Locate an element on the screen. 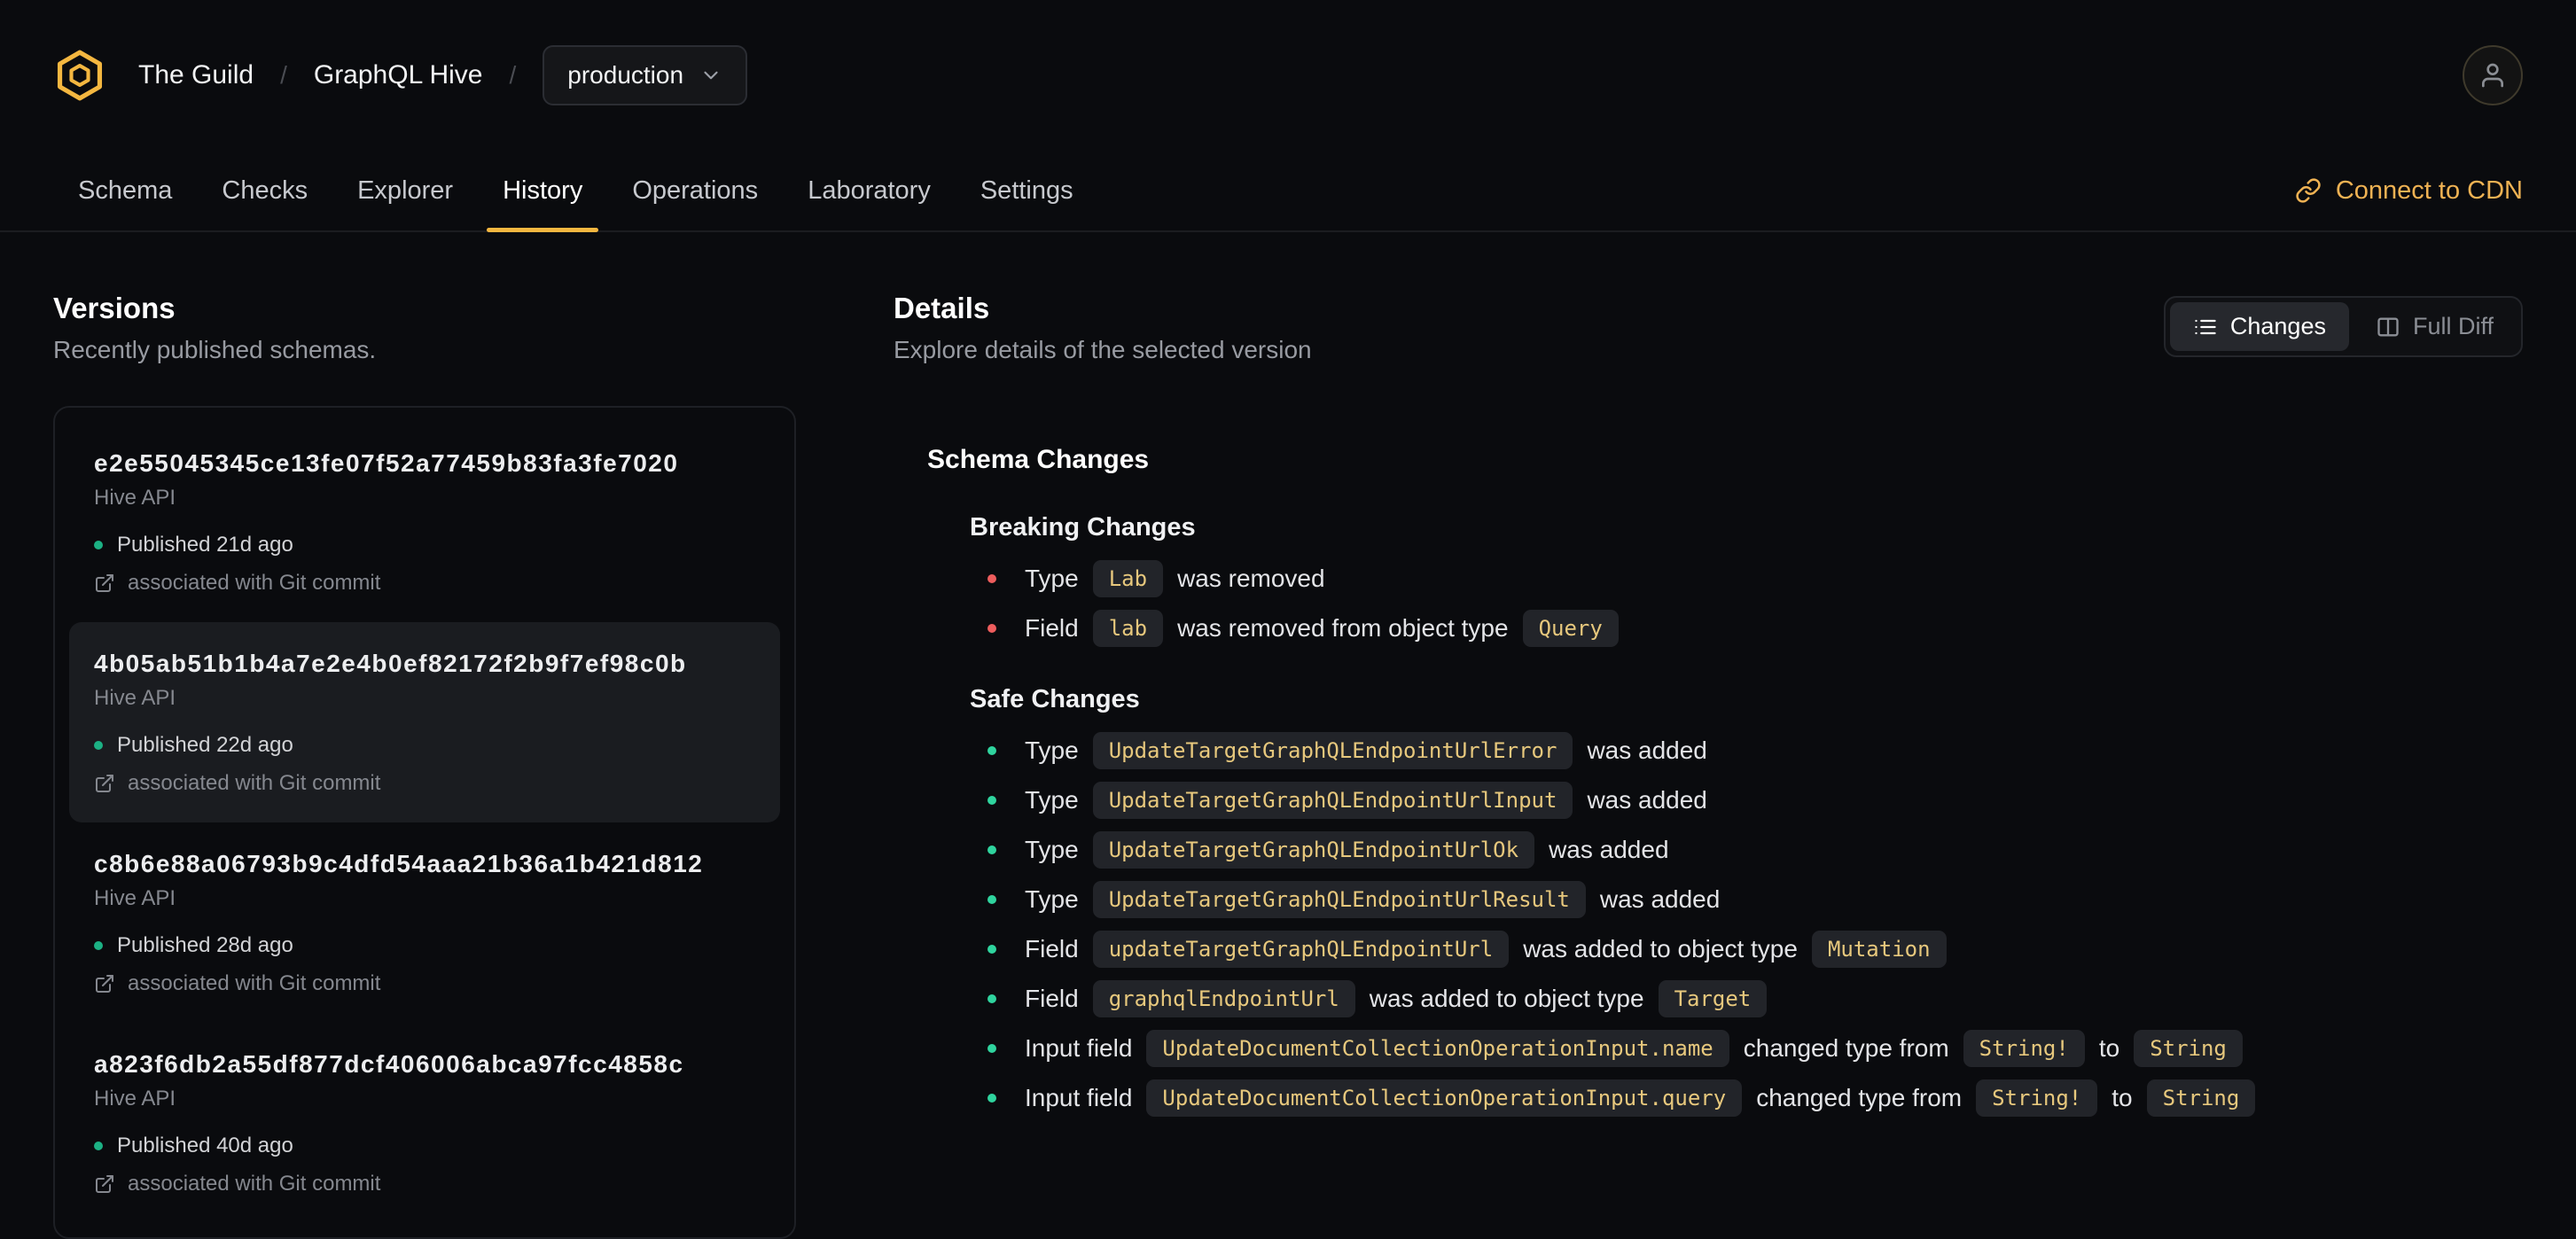 The image size is (2576, 1239). details-title: Details is located at coordinates (942, 308).